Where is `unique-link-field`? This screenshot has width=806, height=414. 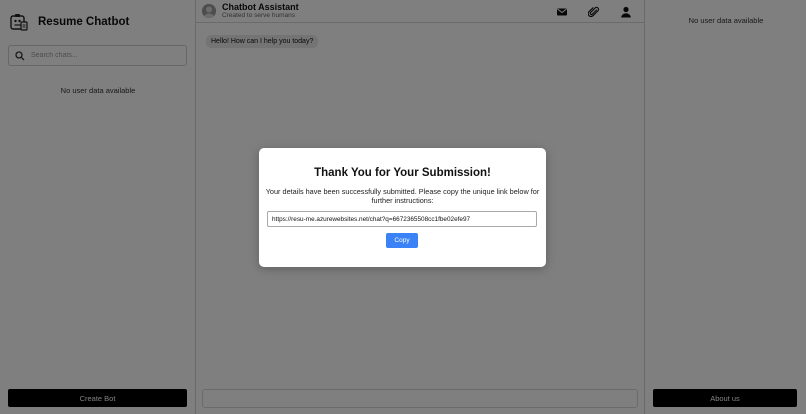
unique-link-field is located at coordinates (402, 219).